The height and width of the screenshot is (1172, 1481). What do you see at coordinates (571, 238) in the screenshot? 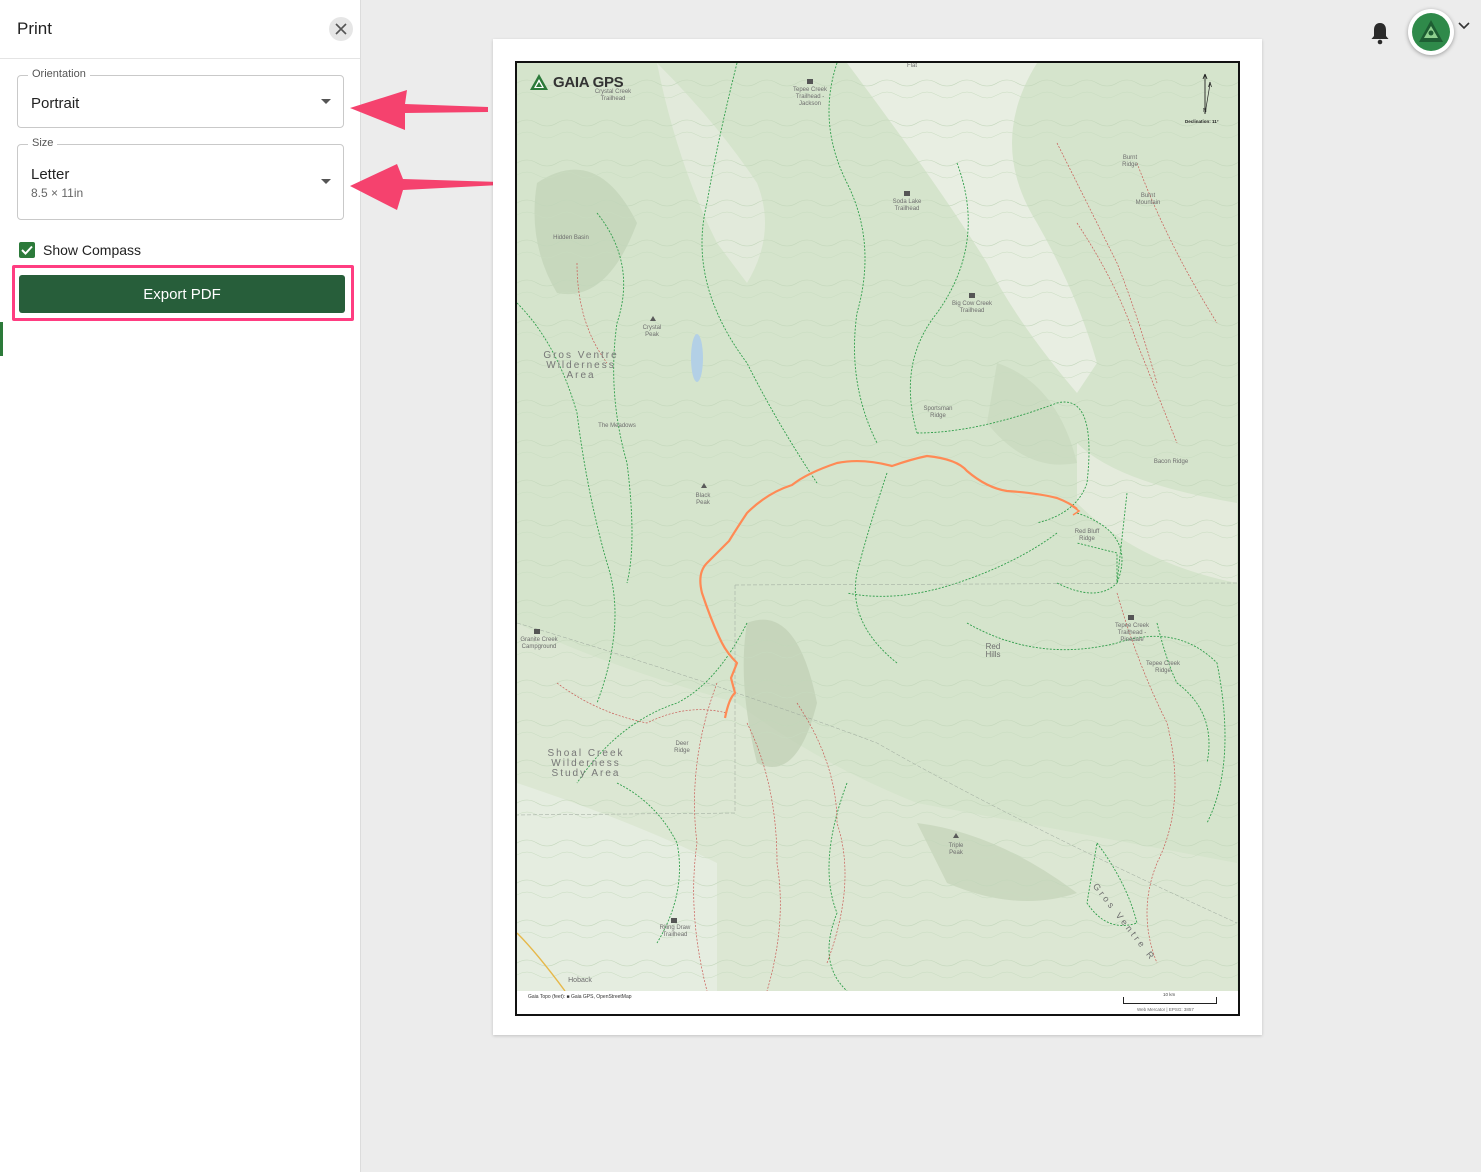
I see `map-label-hidden-basin: Hidden Basin` at bounding box center [571, 238].